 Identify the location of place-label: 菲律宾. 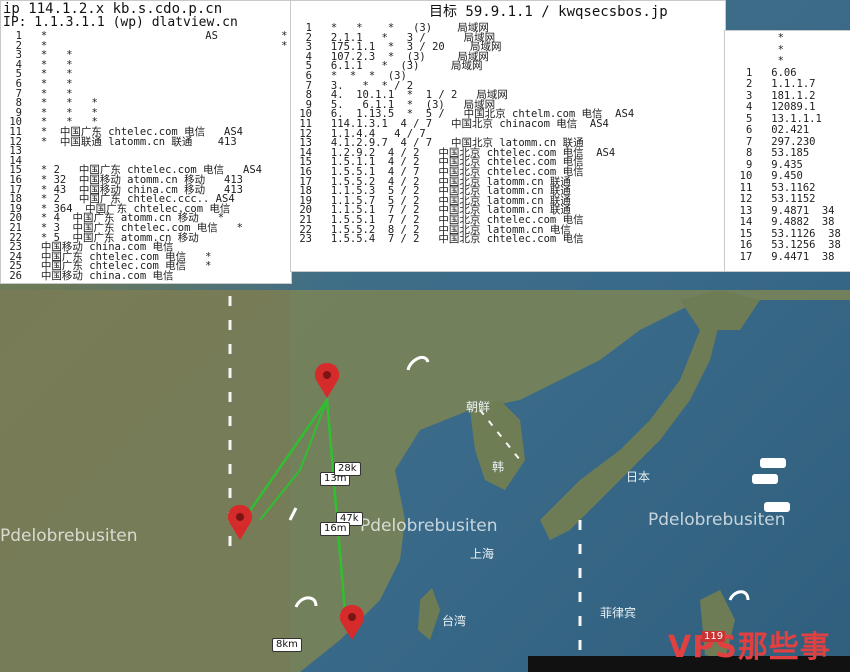
(618, 613).